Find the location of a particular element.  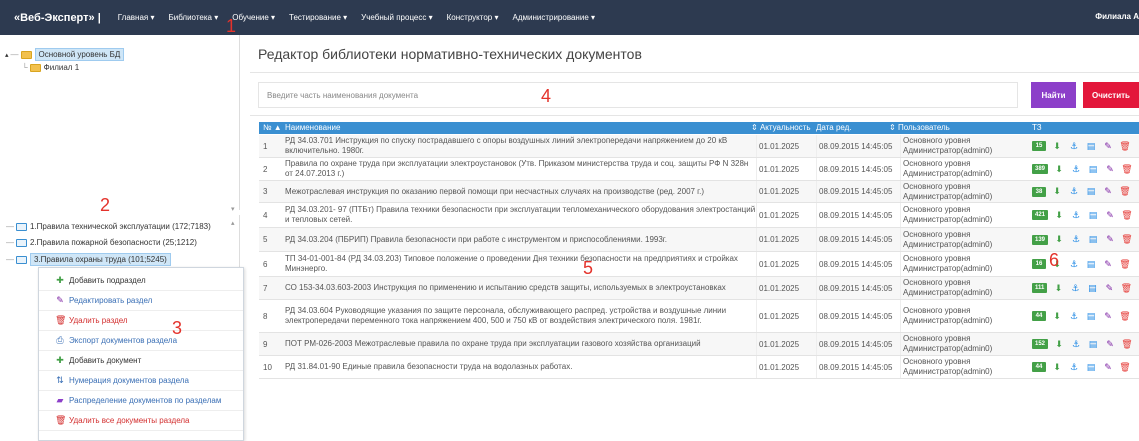

tz-count-badge: 111 is located at coordinates (1040, 288).